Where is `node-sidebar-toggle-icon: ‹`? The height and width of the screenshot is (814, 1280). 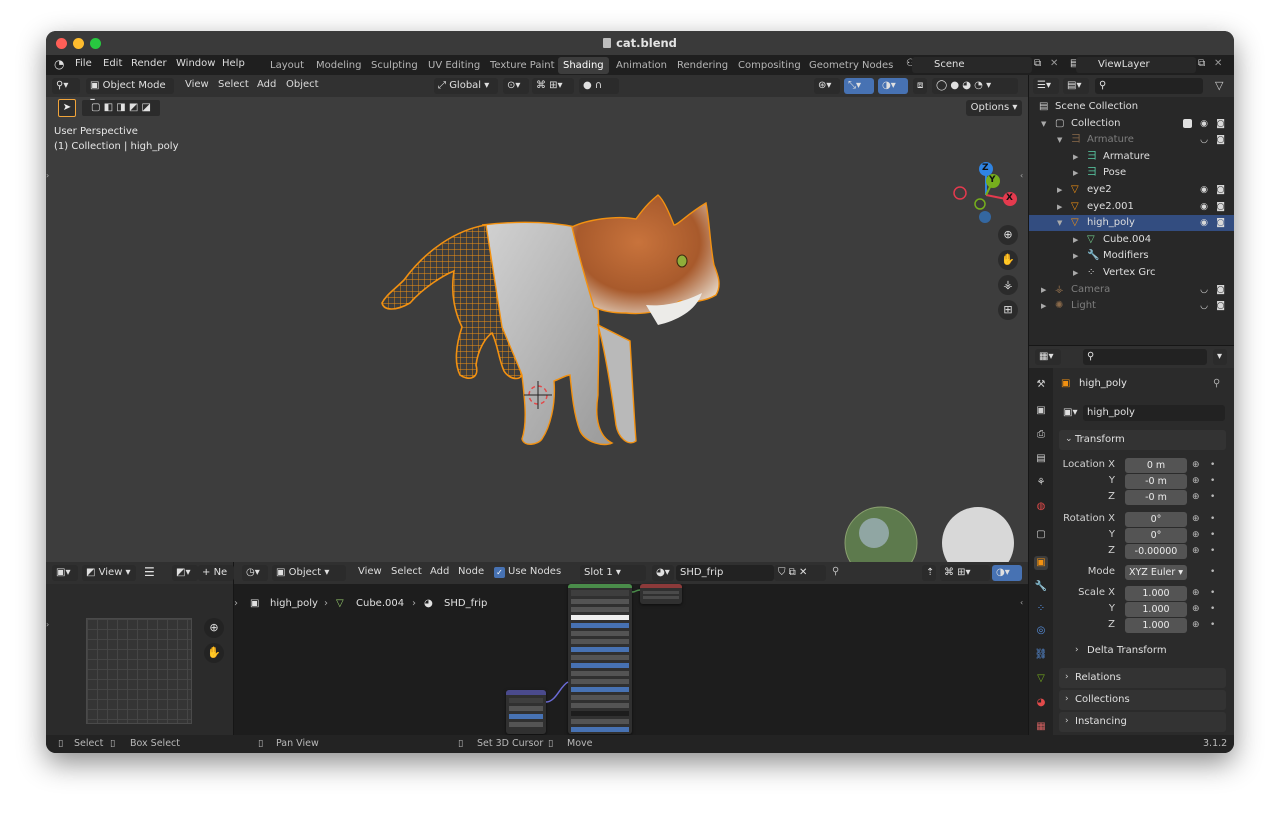
node-sidebar-toggle-icon: ‹ is located at coordinates (1021, 602).